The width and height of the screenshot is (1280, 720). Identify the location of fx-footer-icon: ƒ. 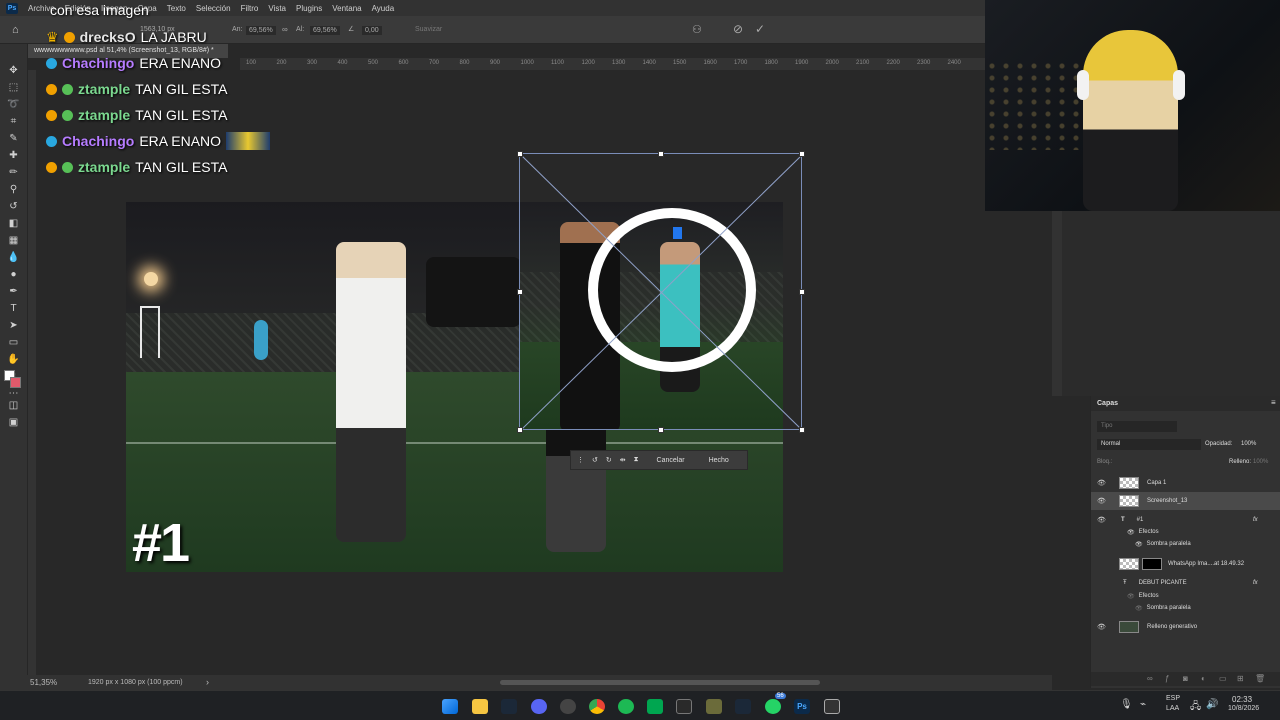
(1167, 678).